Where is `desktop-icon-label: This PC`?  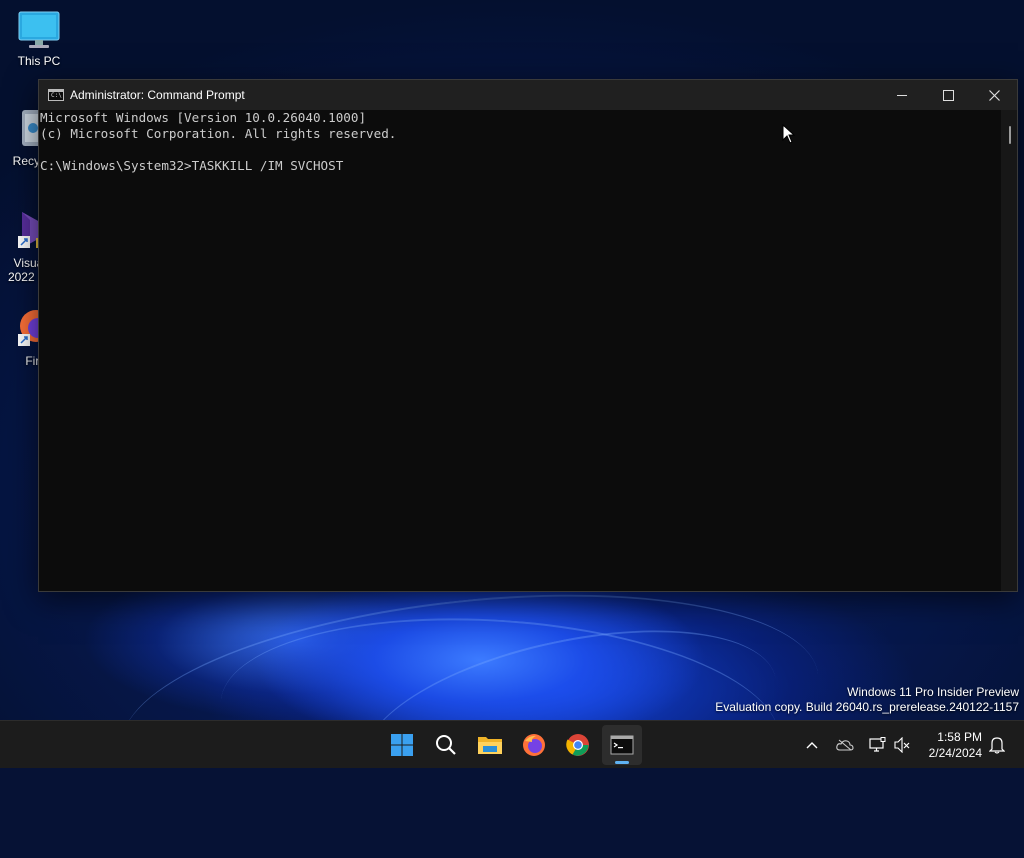
desktop-icon-label: This PC is located at coordinates (39, 61).